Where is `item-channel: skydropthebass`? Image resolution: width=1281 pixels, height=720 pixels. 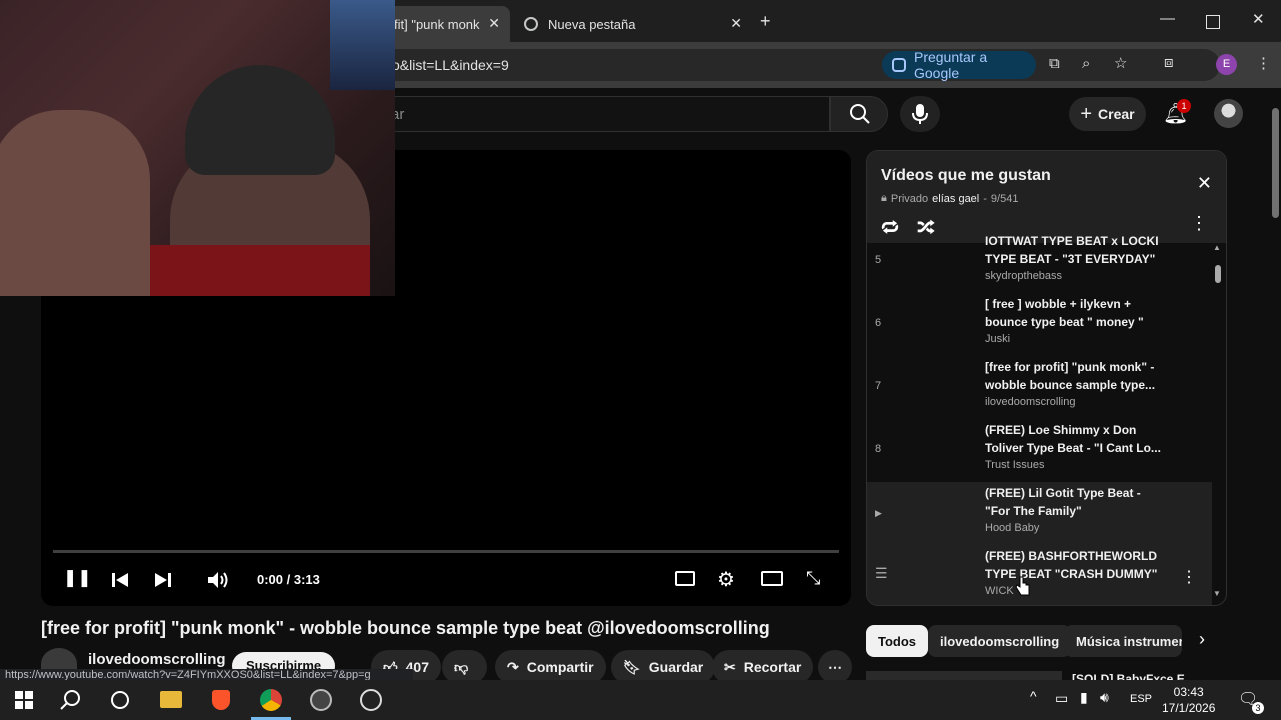
item-channel: skydropthebass is located at coordinates (1024, 276).